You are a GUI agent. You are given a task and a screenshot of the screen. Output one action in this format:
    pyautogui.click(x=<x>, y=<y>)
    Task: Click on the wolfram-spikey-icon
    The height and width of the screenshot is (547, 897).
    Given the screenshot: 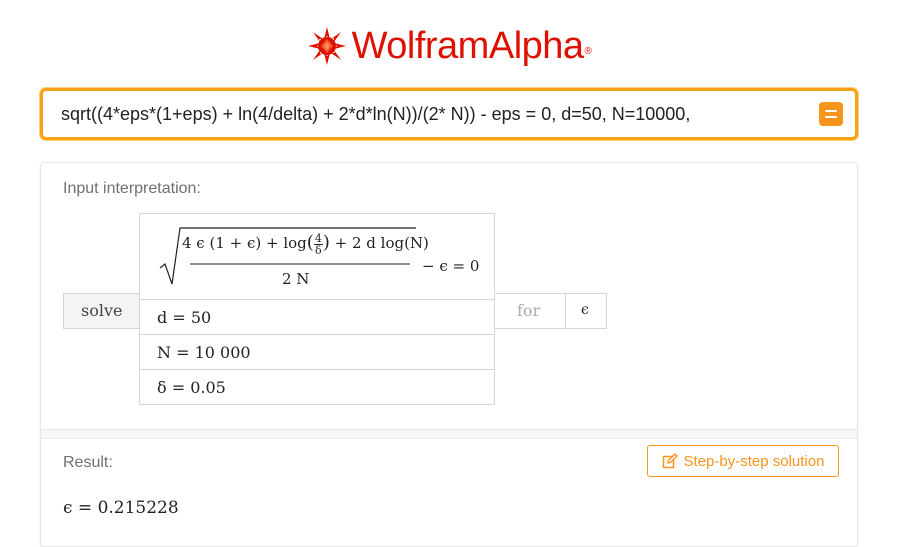 What is the action you would take?
    pyautogui.click(x=326, y=46)
    